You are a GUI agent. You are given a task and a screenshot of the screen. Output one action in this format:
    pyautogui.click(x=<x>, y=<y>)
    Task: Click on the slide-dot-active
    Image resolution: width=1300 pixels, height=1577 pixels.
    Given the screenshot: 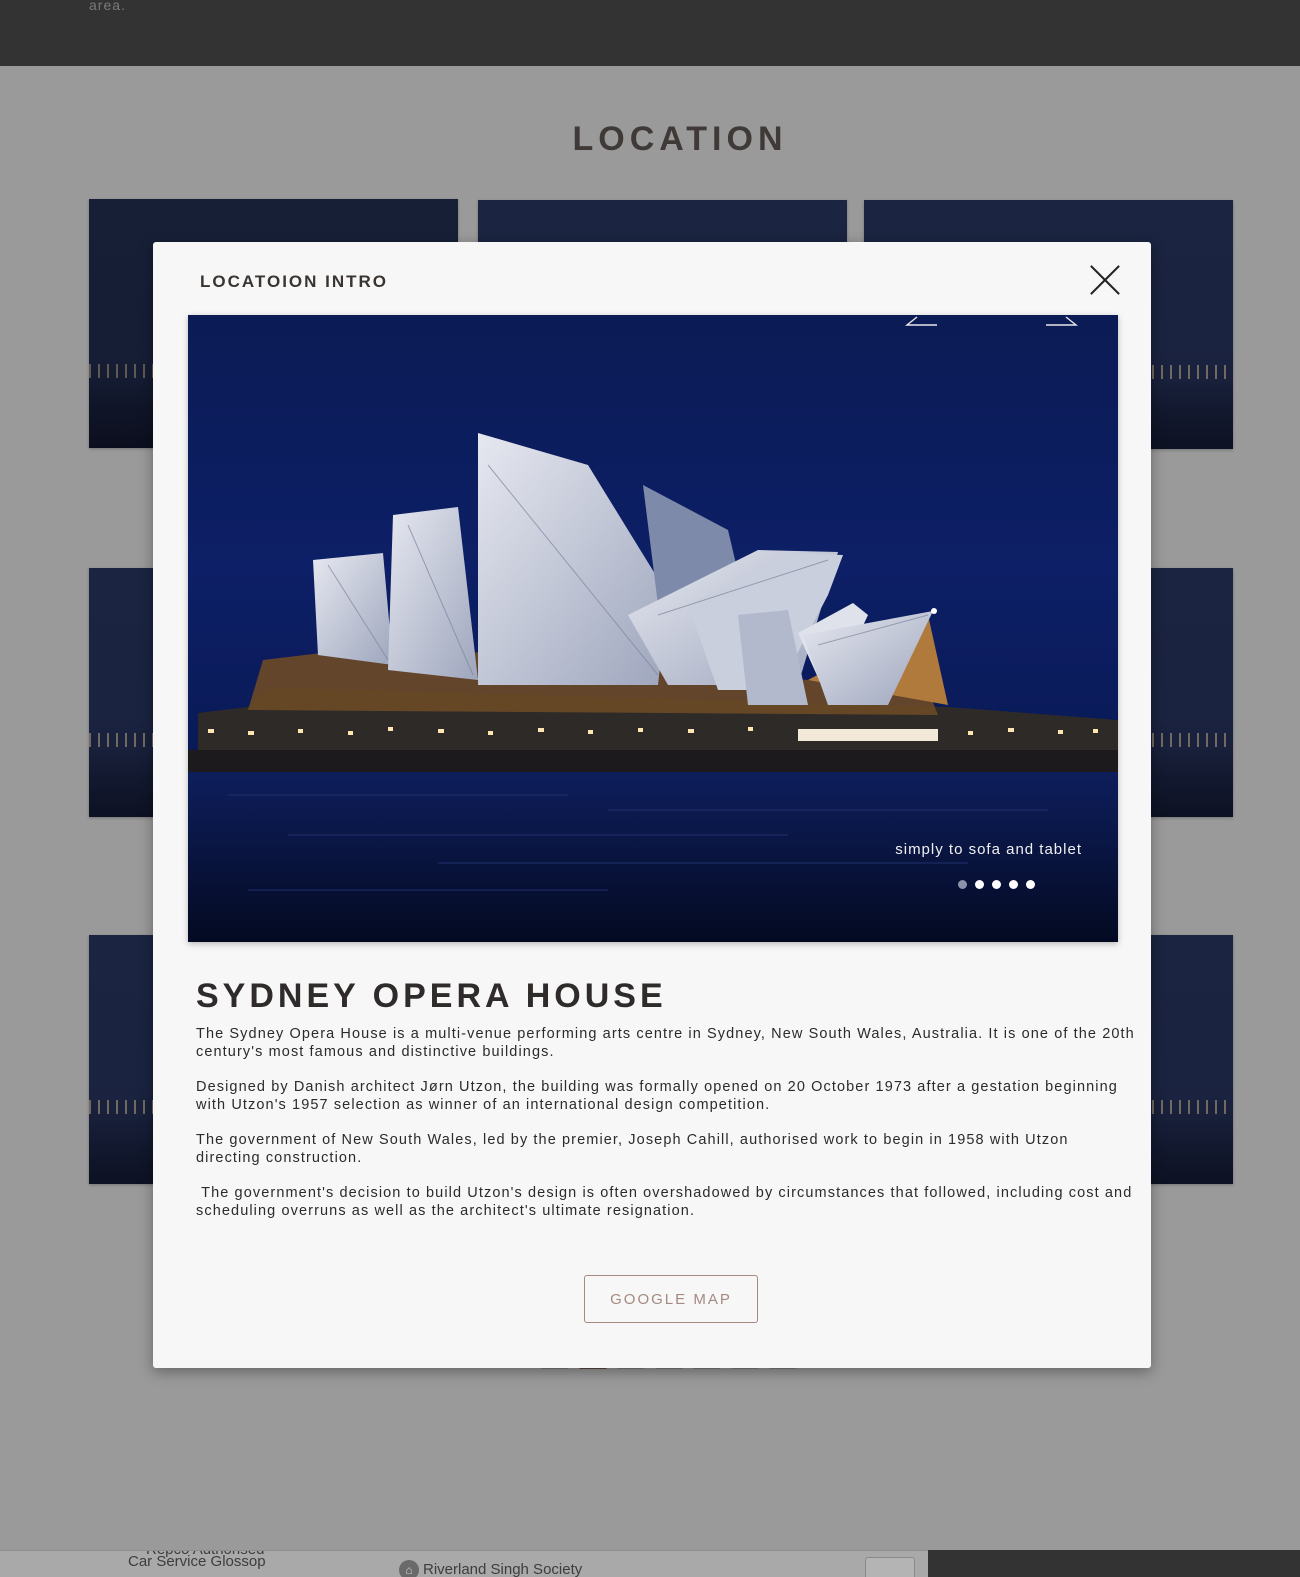 What is the action you would take?
    pyautogui.click(x=962, y=884)
    